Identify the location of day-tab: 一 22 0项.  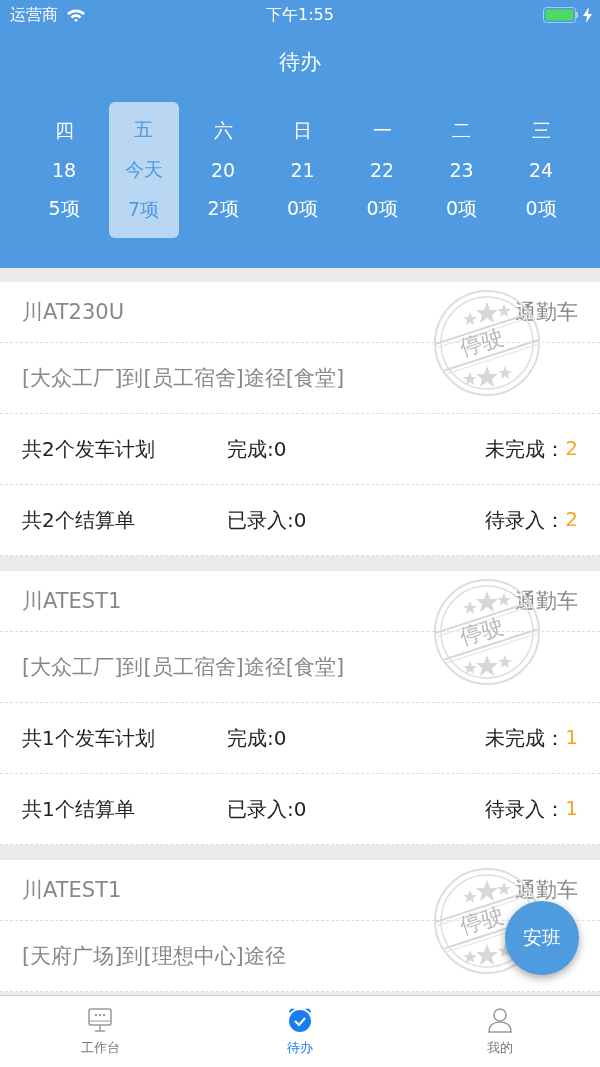
(382, 170).